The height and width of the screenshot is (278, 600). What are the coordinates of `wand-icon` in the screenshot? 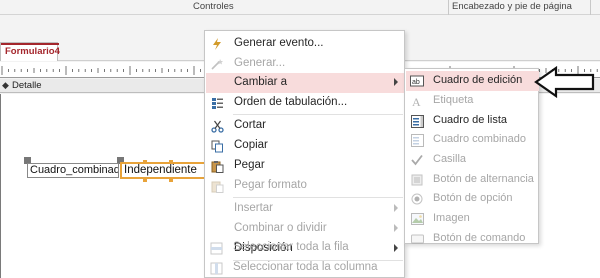 It's located at (217, 64).